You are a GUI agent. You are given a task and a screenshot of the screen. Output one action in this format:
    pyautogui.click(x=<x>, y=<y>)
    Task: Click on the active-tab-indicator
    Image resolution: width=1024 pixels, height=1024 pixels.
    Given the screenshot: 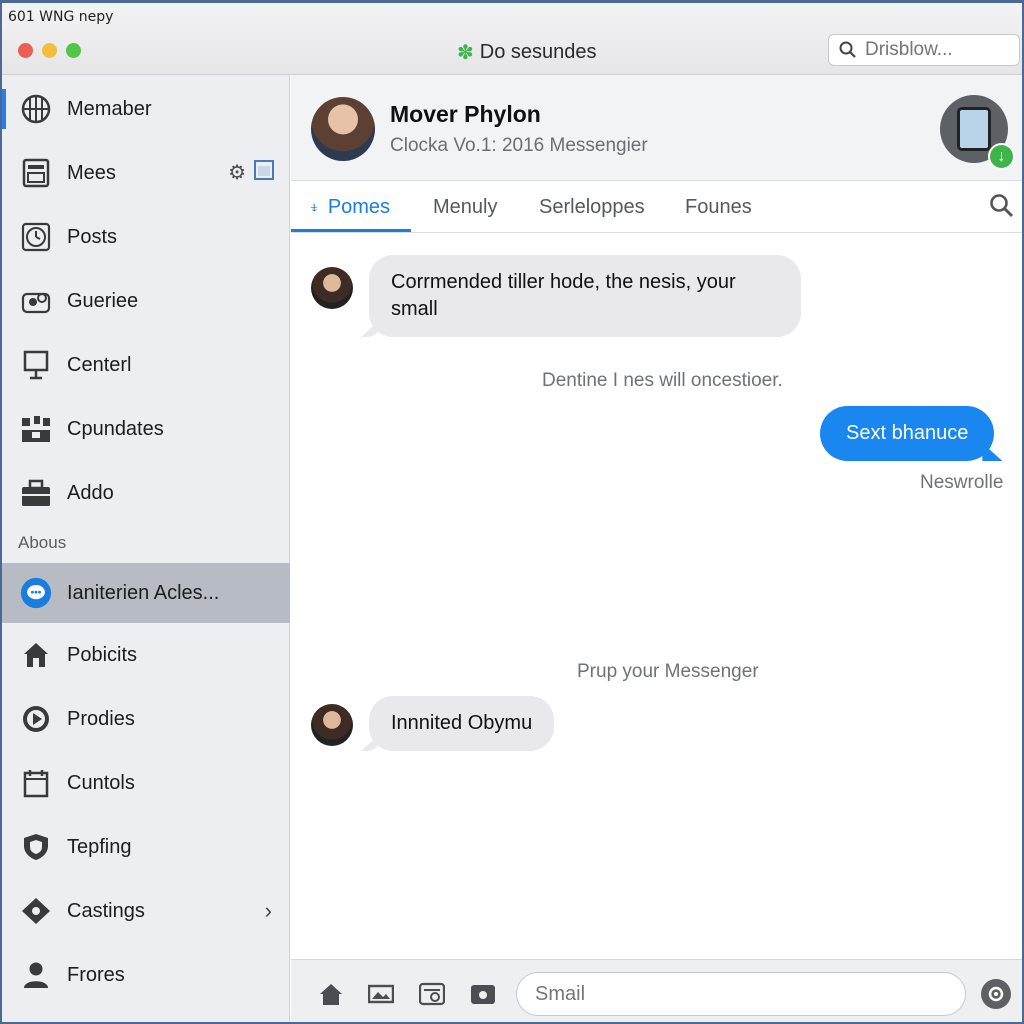 What is the action you would take?
    pyautogui.click(x=351, y=230)
    